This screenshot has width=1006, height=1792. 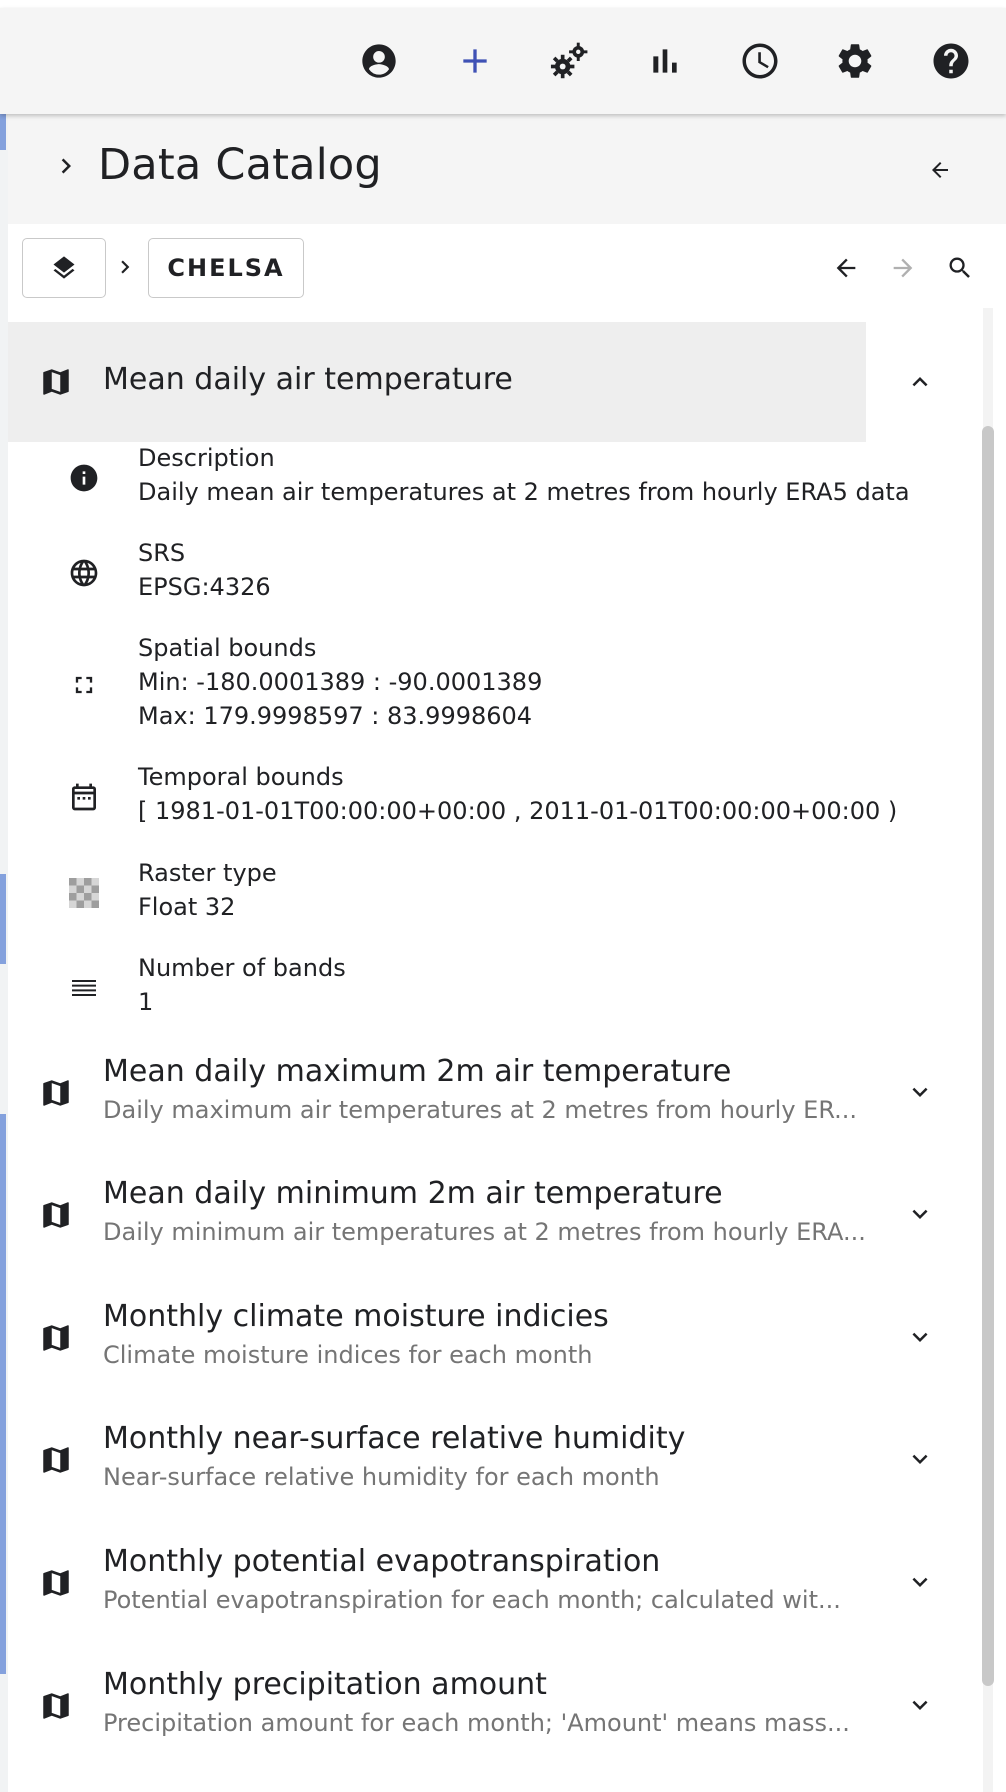 What do you see at coordinates (242, 968) in the screenshot?
I see `property-label: Number of bands` at bounding box center [242, 968].